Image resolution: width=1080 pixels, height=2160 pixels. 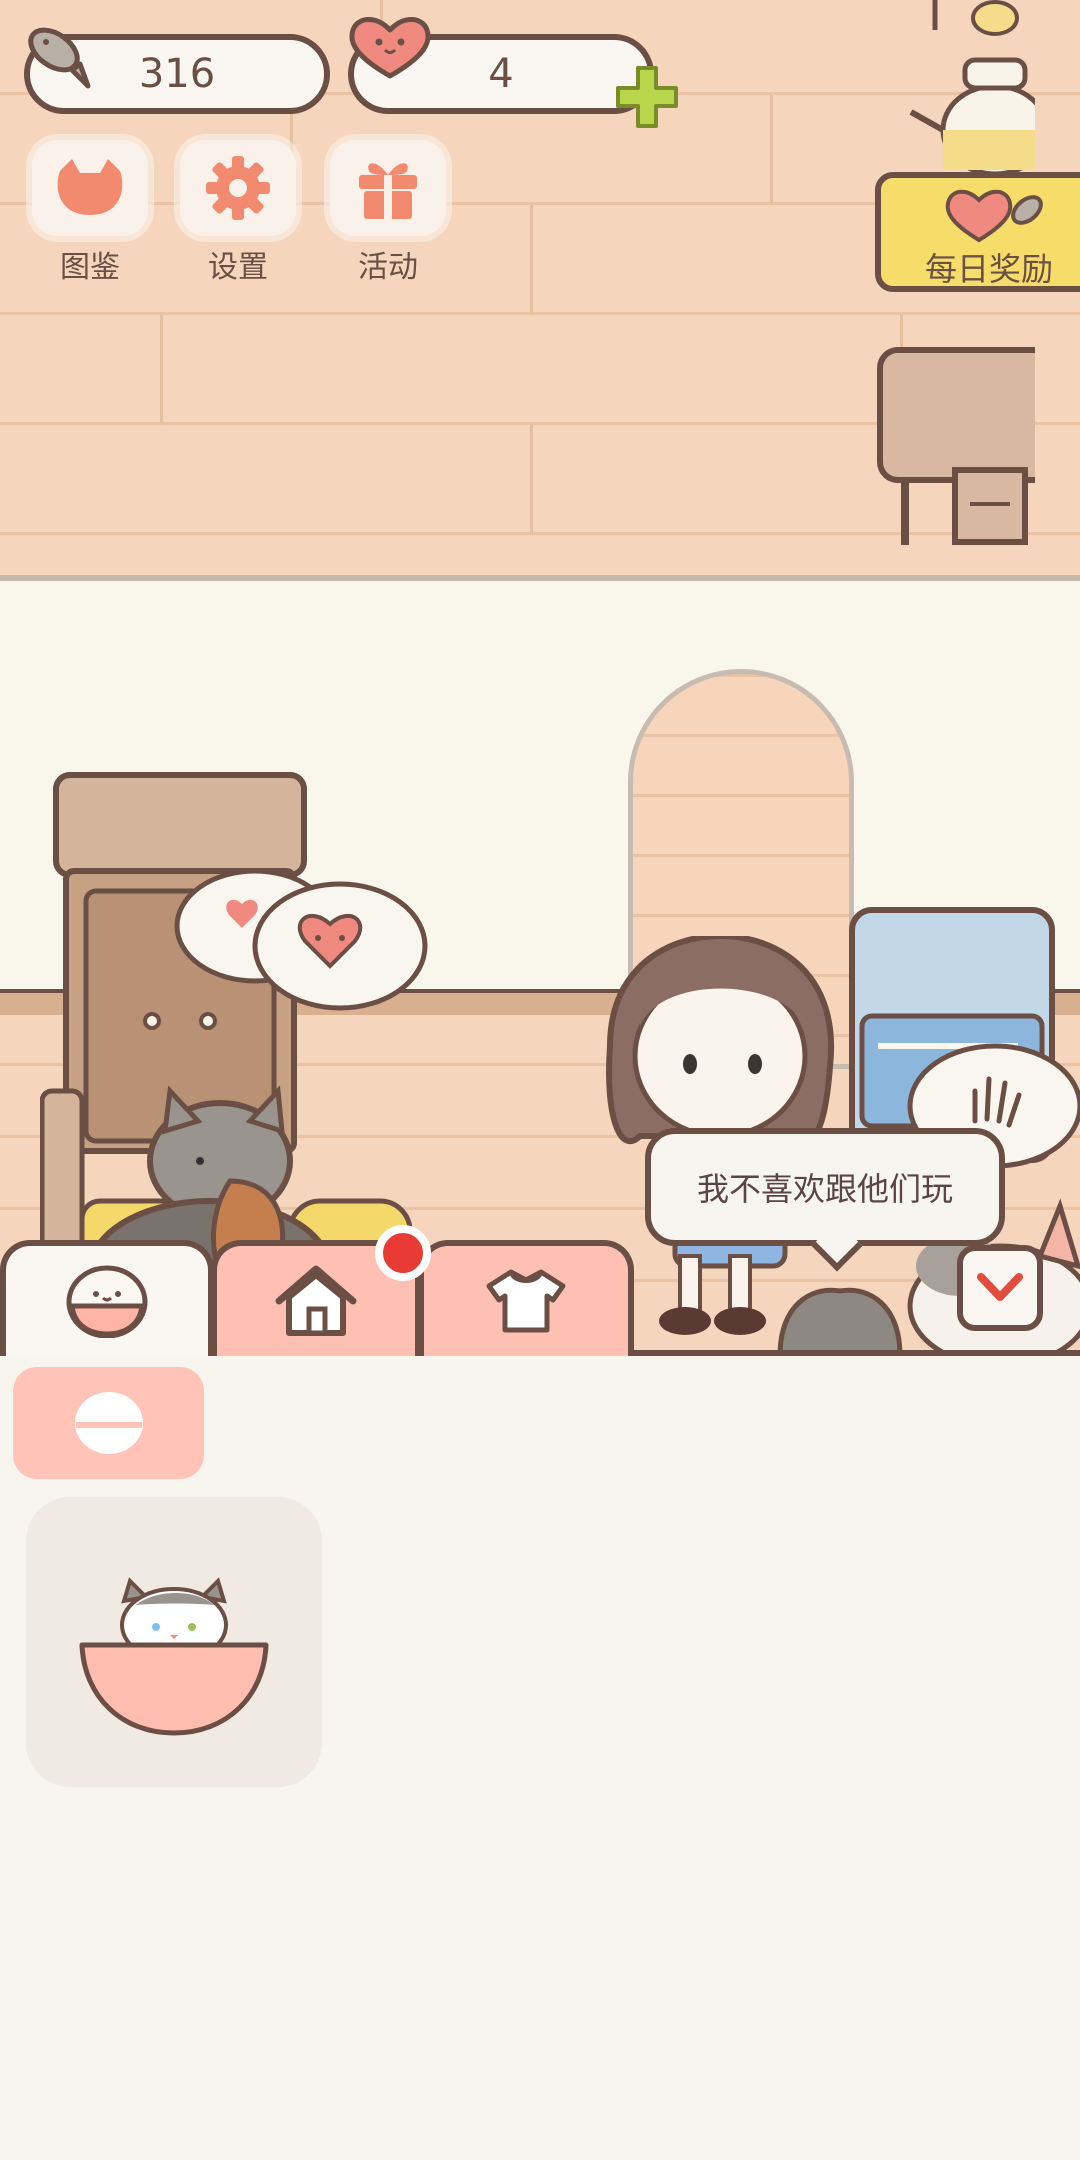 What do you see at coordinates (238, 267) in the screenshot?
I see `settings-label: 设置` at bounding box center [238, 267].